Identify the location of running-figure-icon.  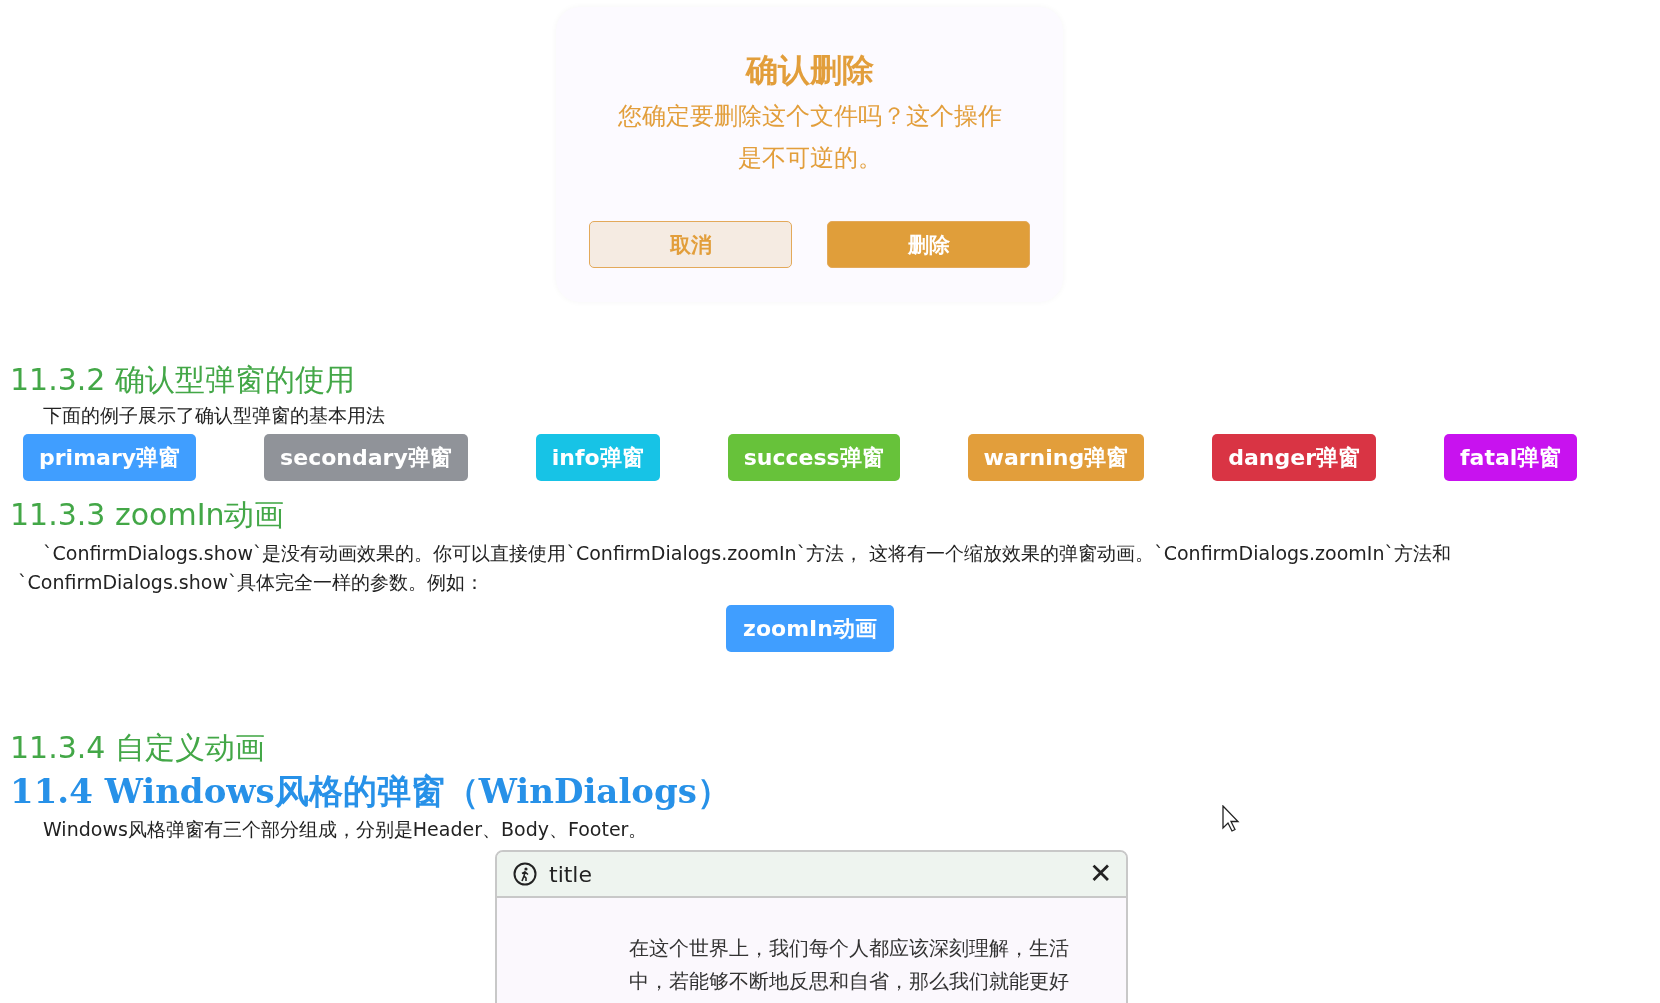
(525, 874).